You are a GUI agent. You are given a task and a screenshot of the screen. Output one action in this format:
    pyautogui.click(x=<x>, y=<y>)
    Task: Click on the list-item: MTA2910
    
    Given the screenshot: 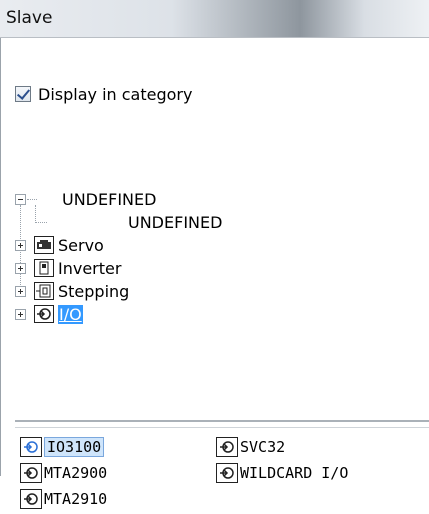 What is the action you would take?
    pyautogui.click(x=63, y=499)
    